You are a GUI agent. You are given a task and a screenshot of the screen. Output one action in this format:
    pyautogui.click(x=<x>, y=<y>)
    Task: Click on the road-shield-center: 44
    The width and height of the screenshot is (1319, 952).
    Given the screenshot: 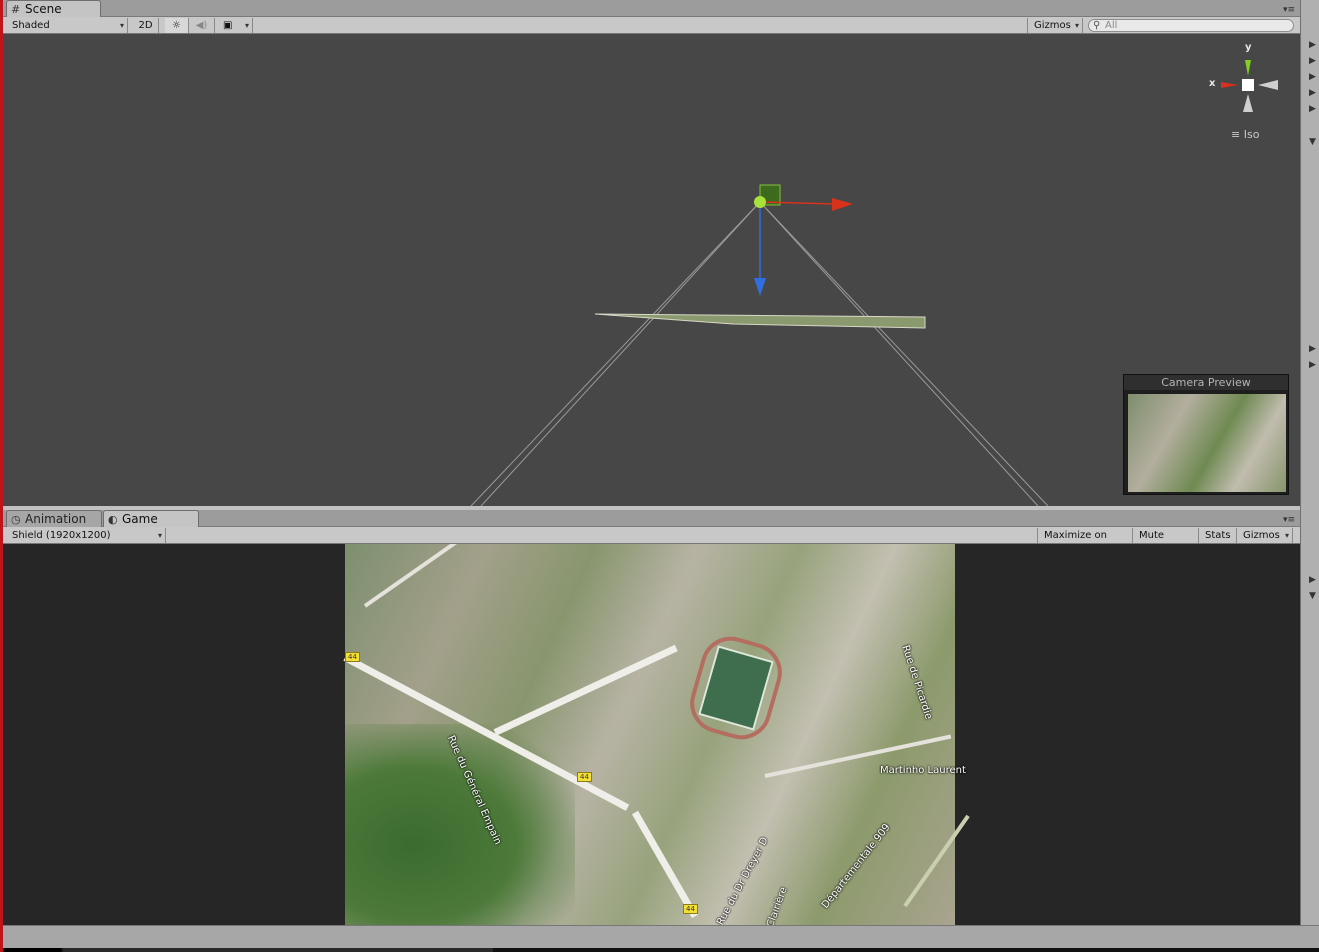 What is the action you would take?
    pyautogui.click(x=584, y=777)
    